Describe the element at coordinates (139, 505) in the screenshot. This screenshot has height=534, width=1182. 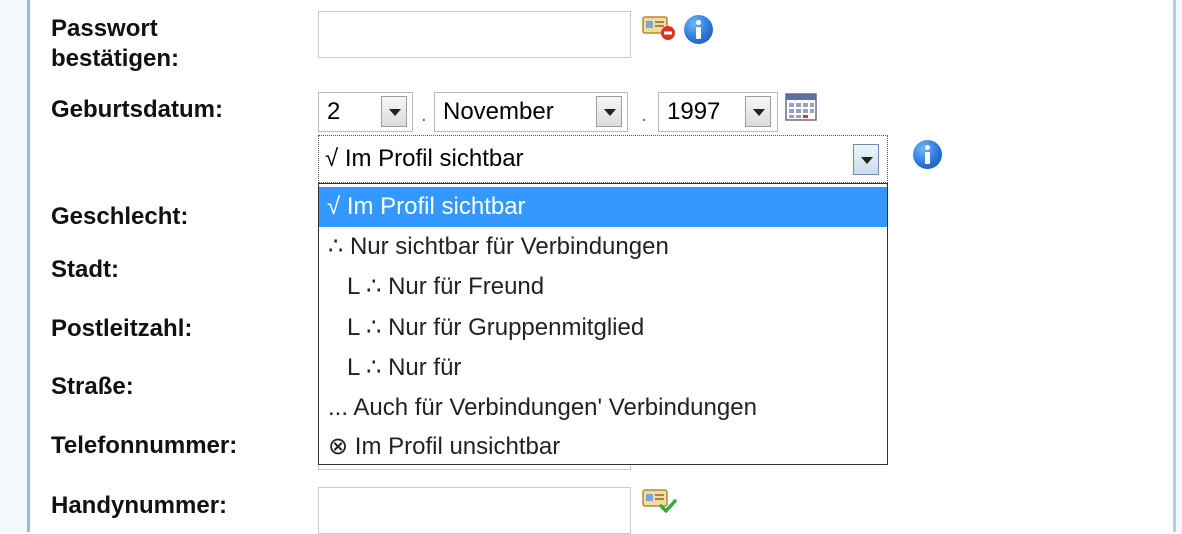
I see `label-mobile: Handynummer:` at that location.